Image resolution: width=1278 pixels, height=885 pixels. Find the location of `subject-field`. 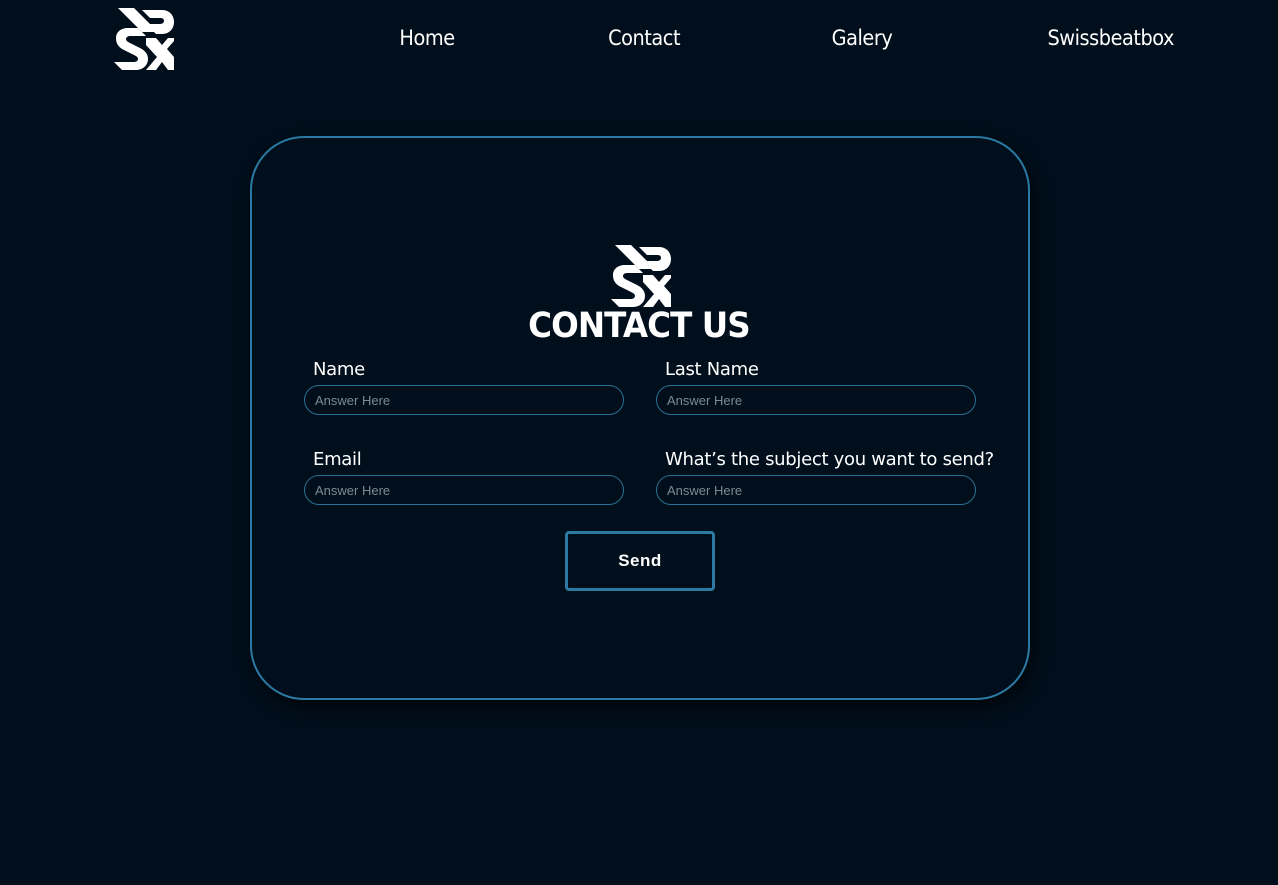

subject-field is located at coordinates (816, 490).